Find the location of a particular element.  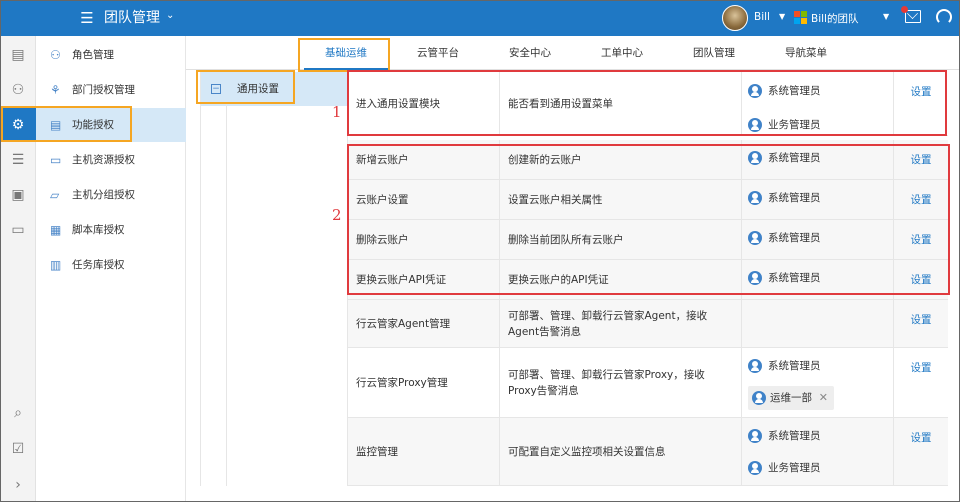

sidebar-item-label: 主机分组授权 is located at coordinates (103, 195).